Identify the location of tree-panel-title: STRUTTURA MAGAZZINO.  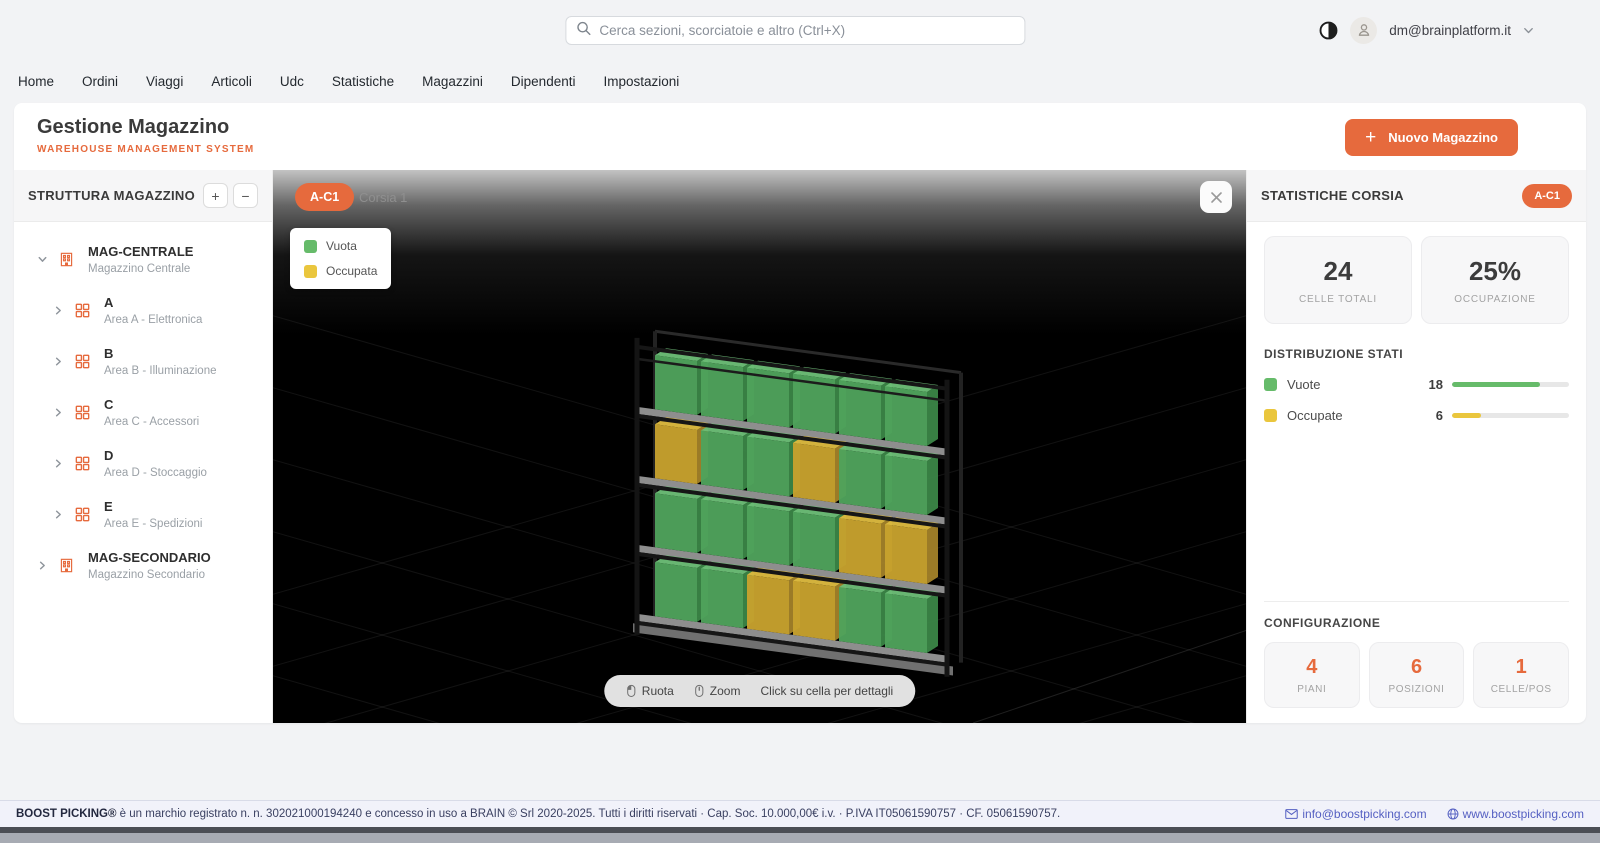
(111, 195).